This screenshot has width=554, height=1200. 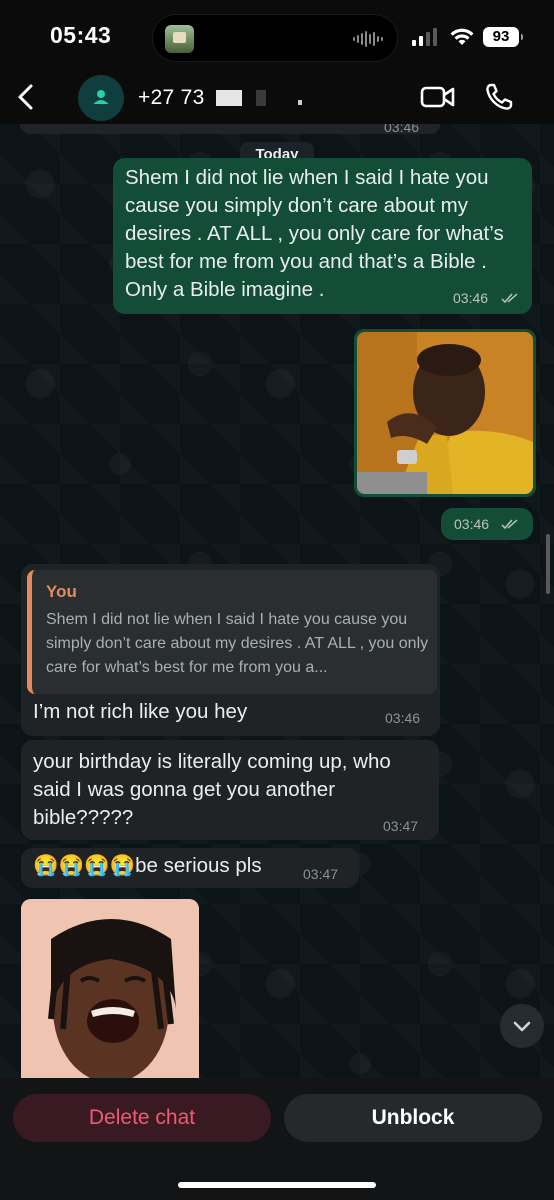 I want to click on chat-header: +27 73, so click(x=277, y=98).